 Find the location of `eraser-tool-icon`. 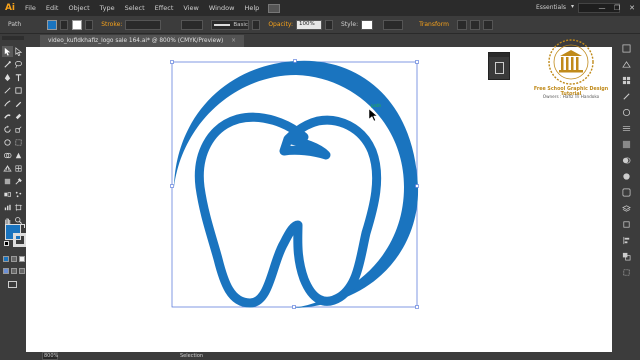

eraser-tool-icon is located at coordinates (18, 116).